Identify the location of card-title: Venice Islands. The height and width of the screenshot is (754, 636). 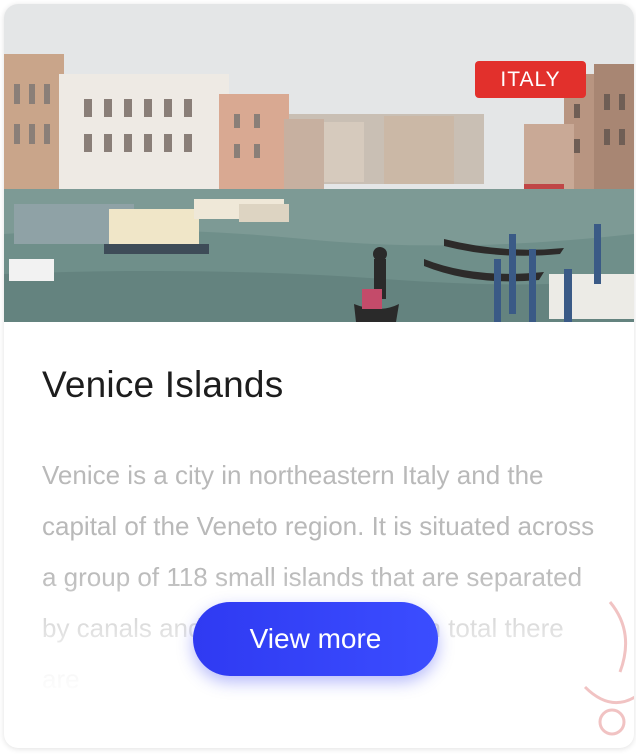
(163, 384).